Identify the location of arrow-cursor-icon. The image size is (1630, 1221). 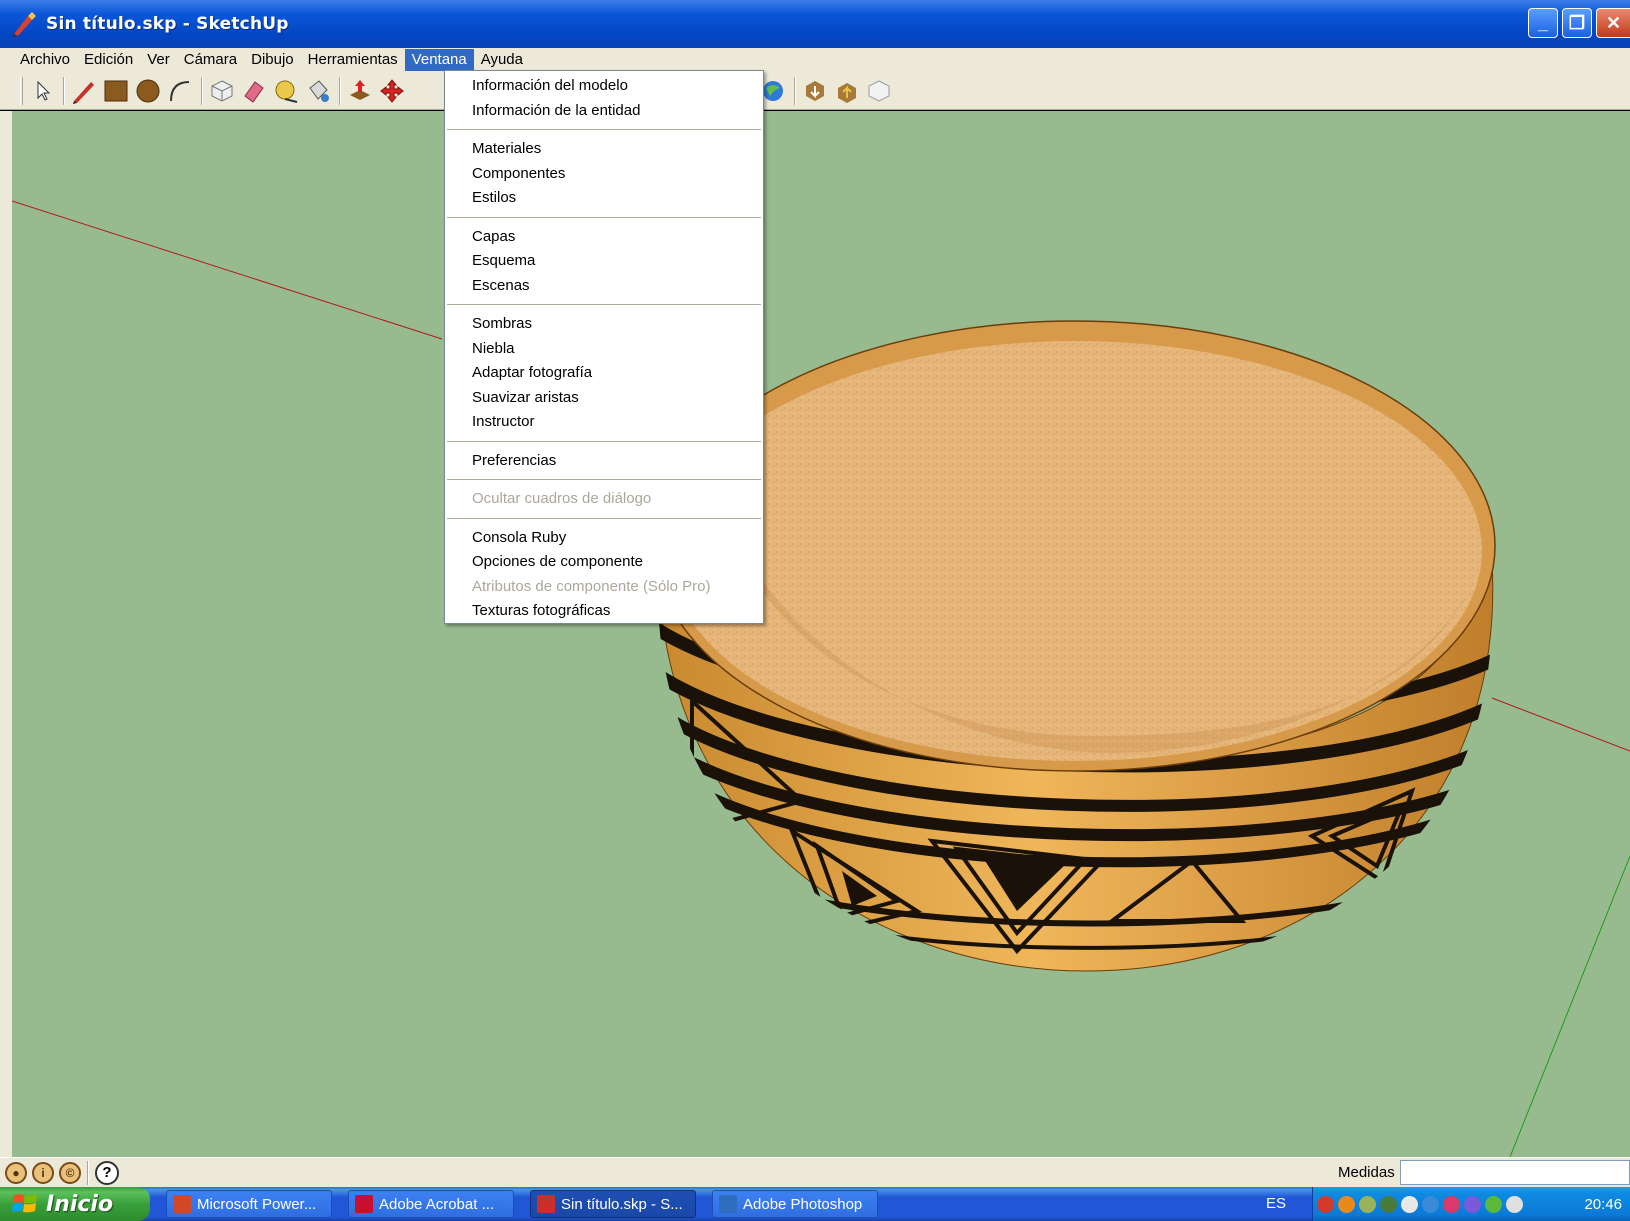
(44, 90).